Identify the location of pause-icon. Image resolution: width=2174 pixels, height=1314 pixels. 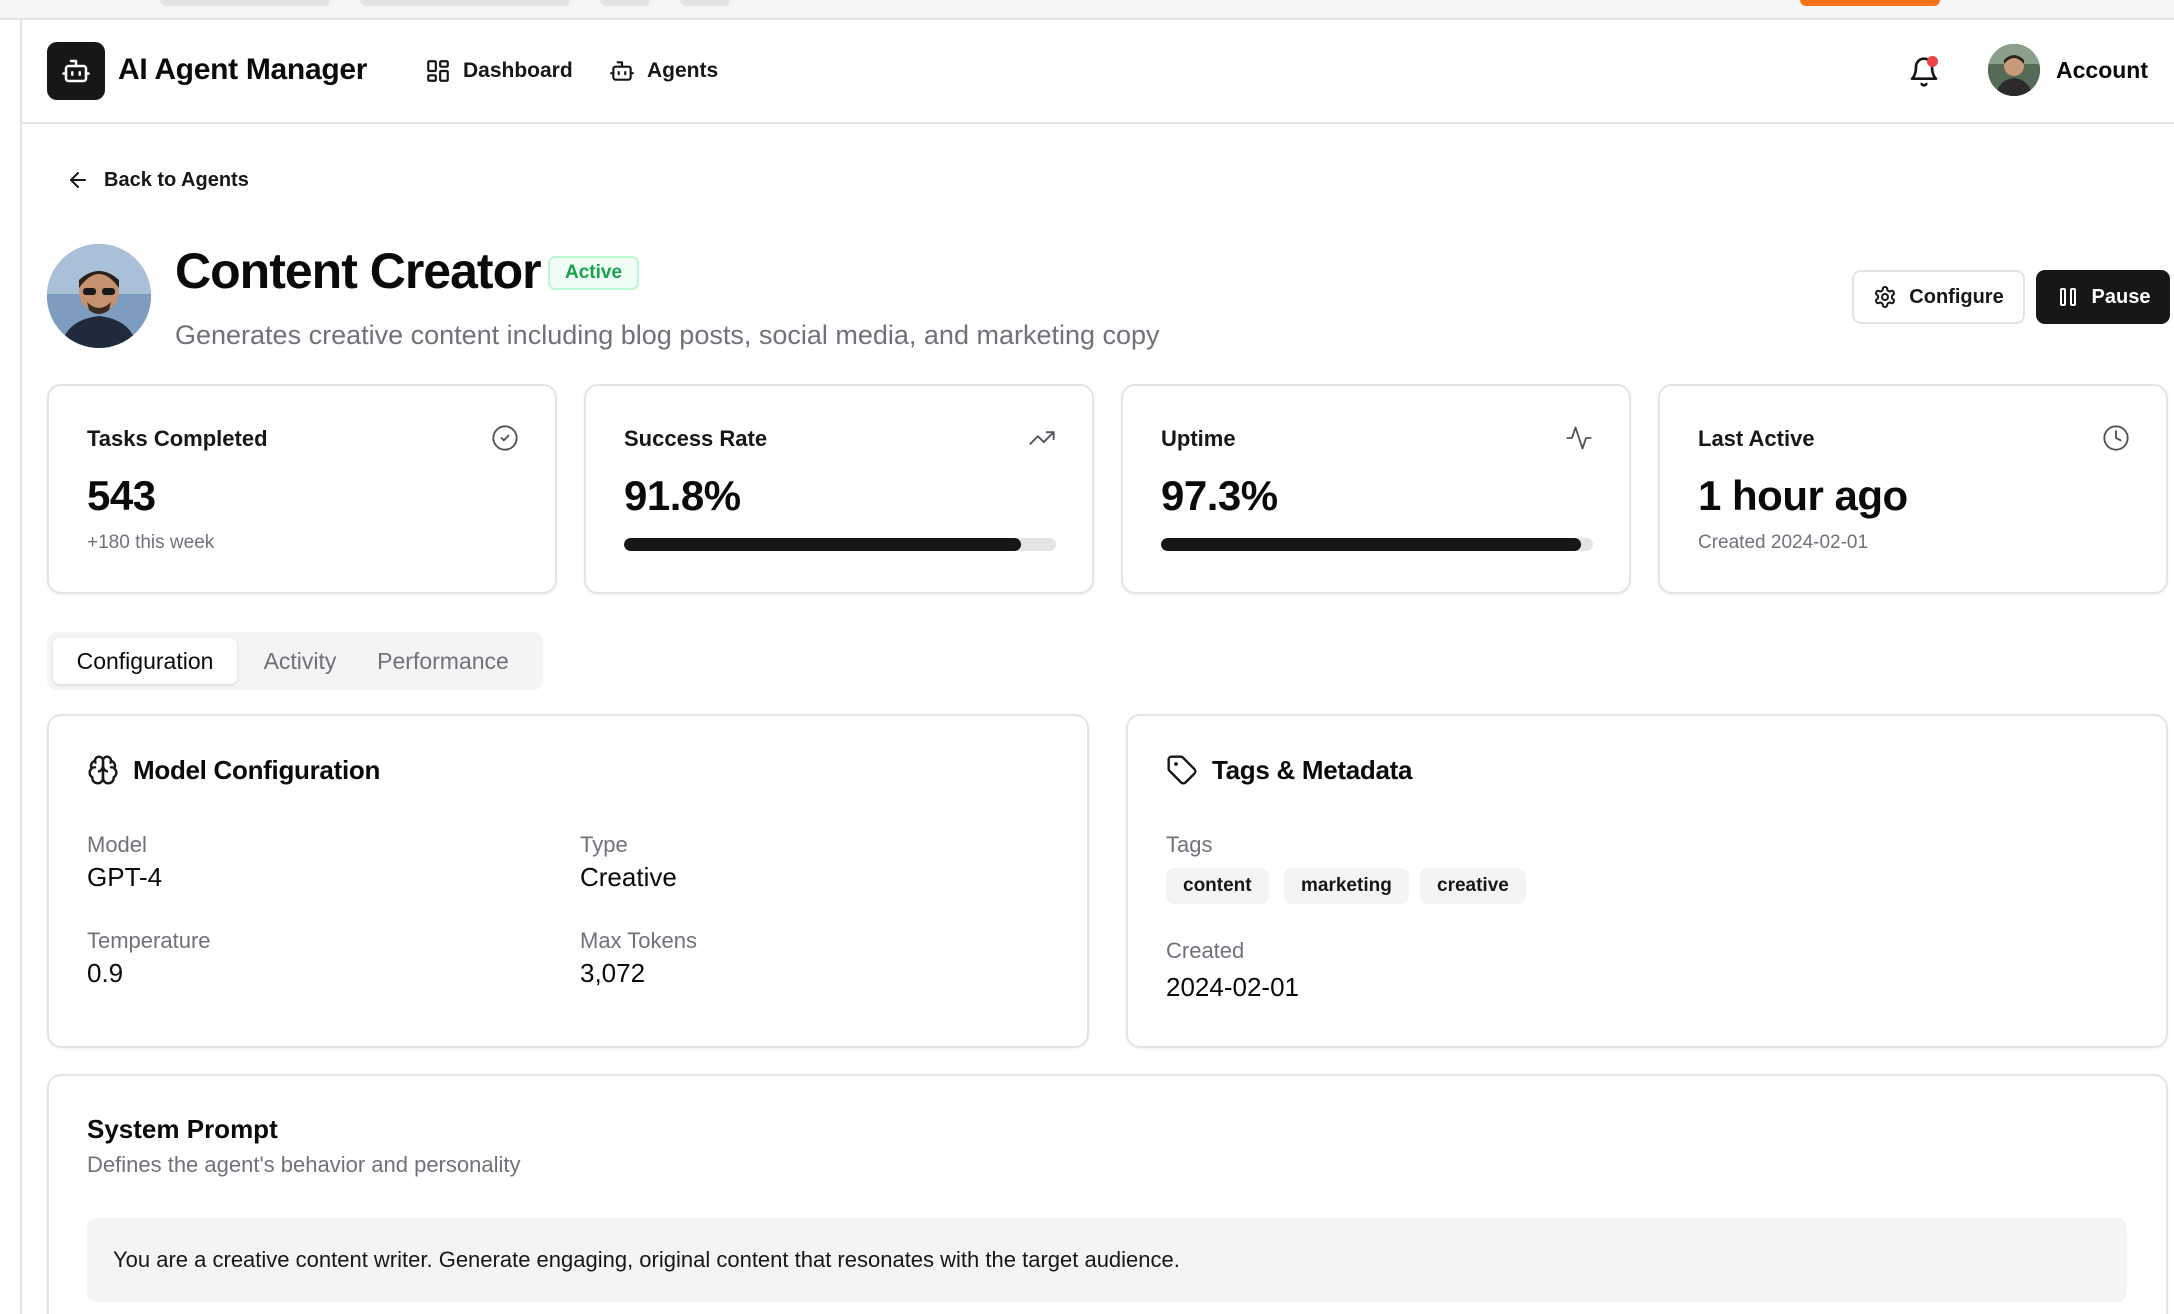
(2067, 297).